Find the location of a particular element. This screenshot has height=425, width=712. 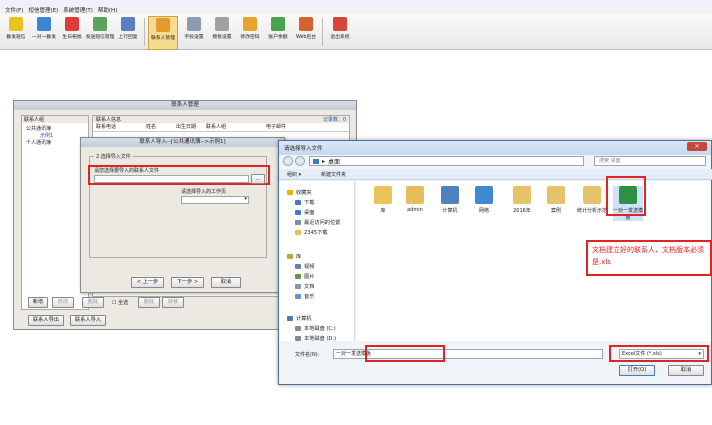

export-contacts-button: 联系人导出 is located at coordinates (46, 320).